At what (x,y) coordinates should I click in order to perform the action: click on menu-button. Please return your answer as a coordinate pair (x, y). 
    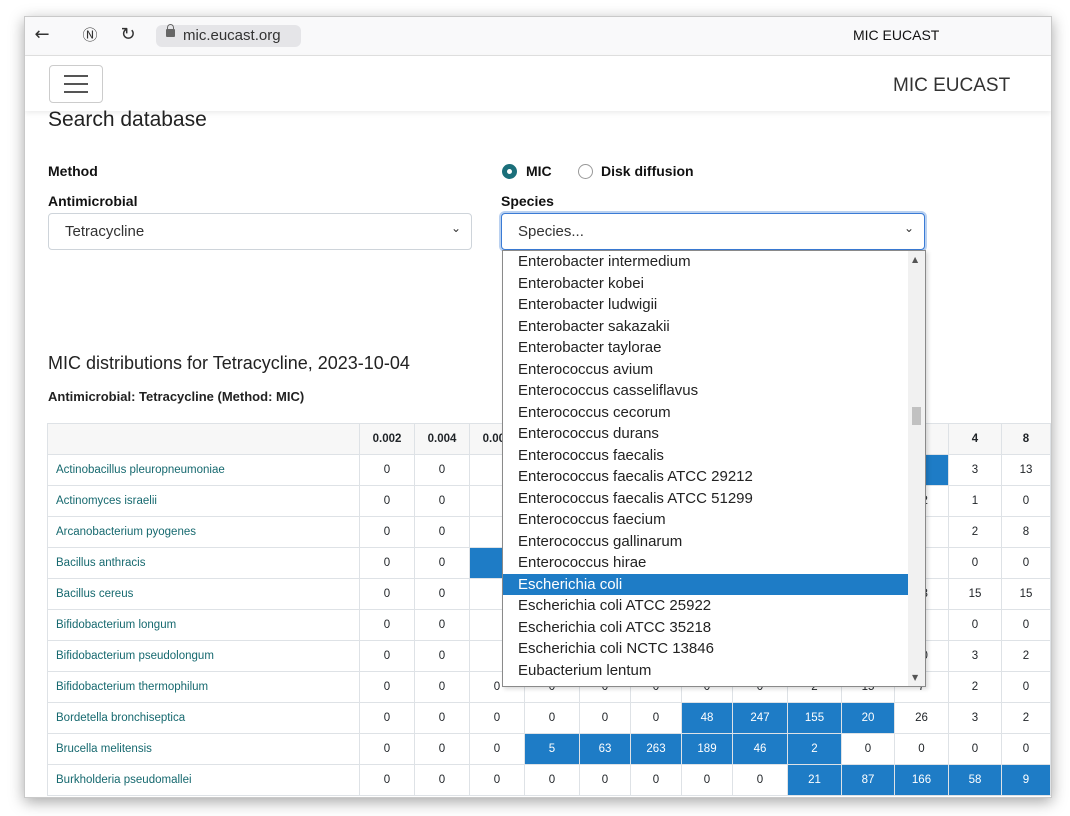
    Looking at the image, I should click on (76, 84).